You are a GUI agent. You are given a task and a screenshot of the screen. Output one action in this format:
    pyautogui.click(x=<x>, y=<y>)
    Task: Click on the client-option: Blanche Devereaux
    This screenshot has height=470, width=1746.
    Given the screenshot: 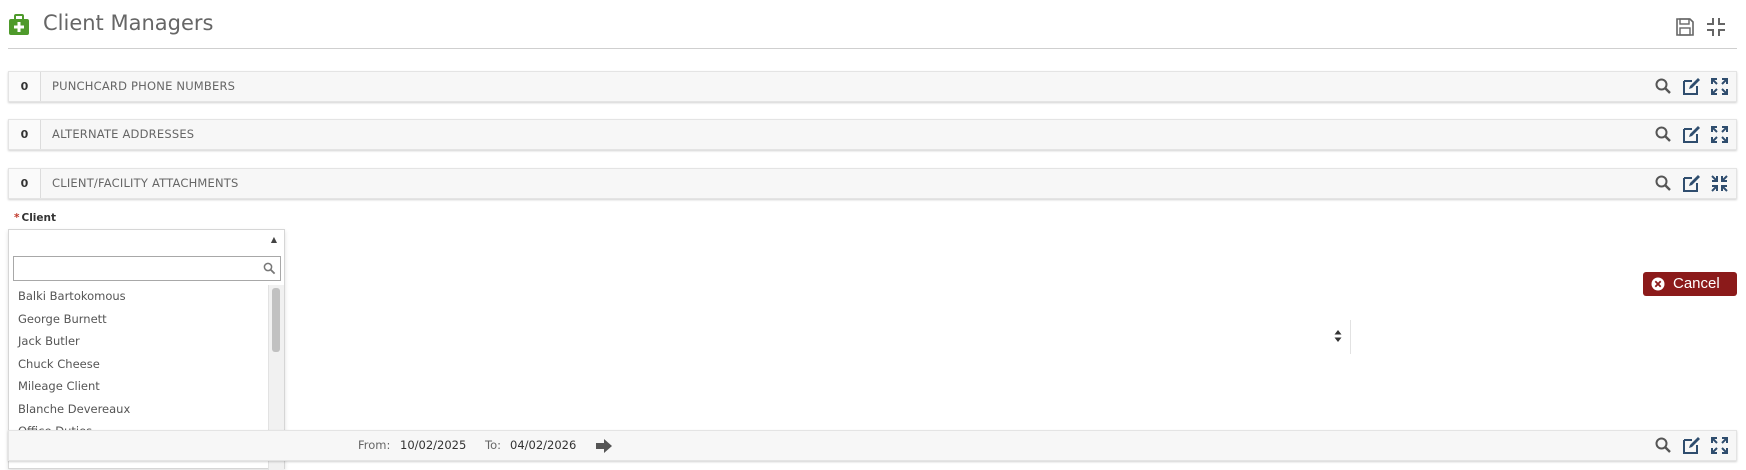 What is the action you would take?
    pyautogui.click(x=138, y=409)
    